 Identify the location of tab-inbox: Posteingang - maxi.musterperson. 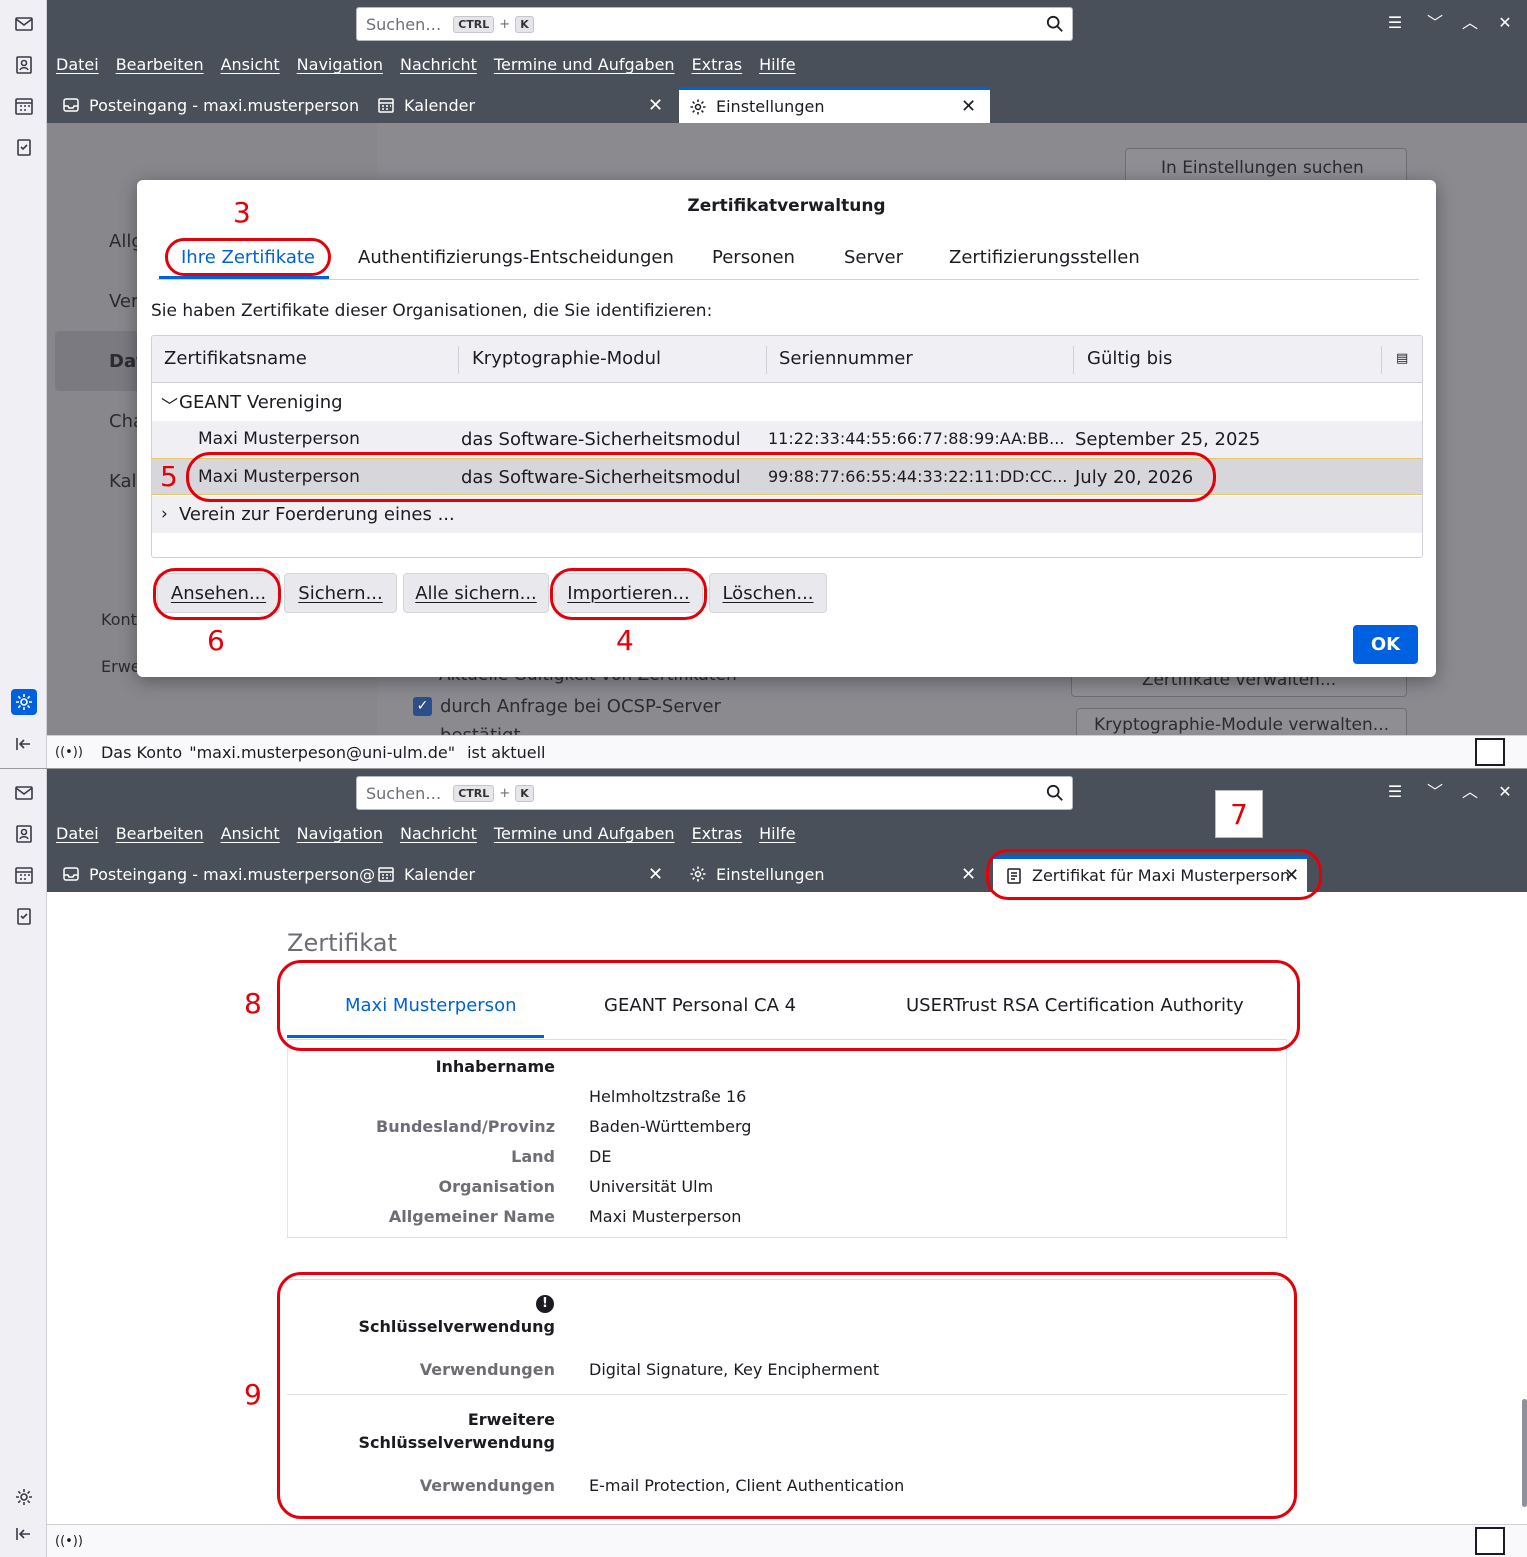
(210, 105).